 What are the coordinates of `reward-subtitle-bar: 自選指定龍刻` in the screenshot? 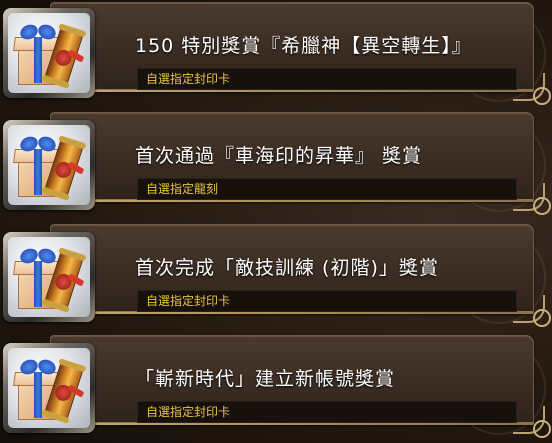 It's located at (327, 189).